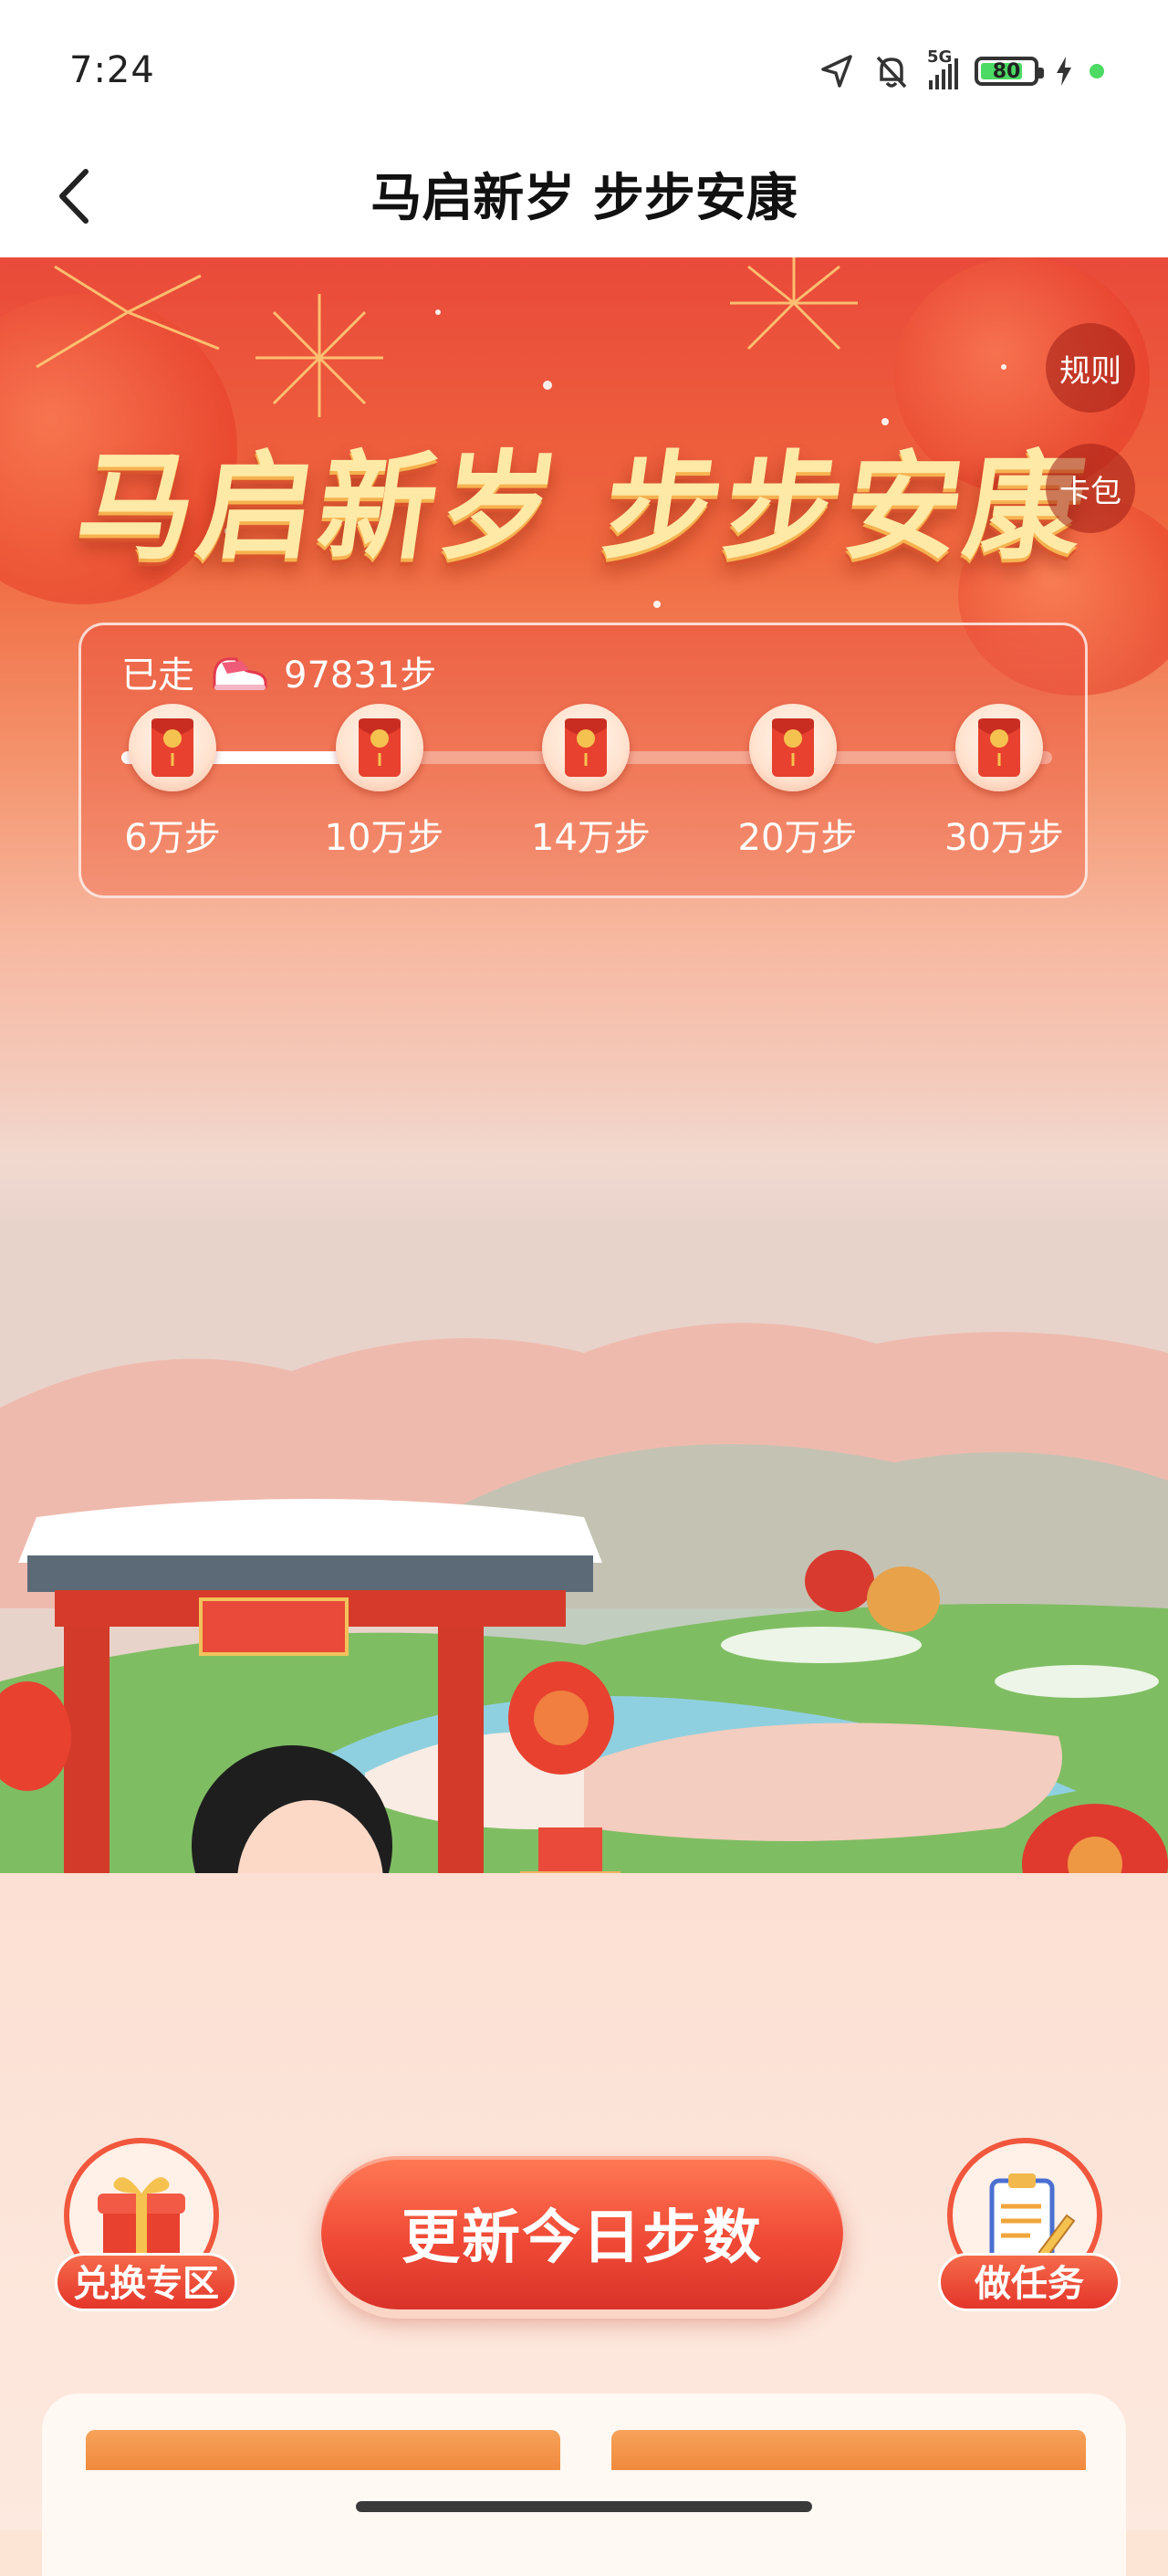 Image resolution: width=1168 pixels, height=2576 pixels. I want to click on hero-title: 马启新岁 步步安康, so click(582, 508).